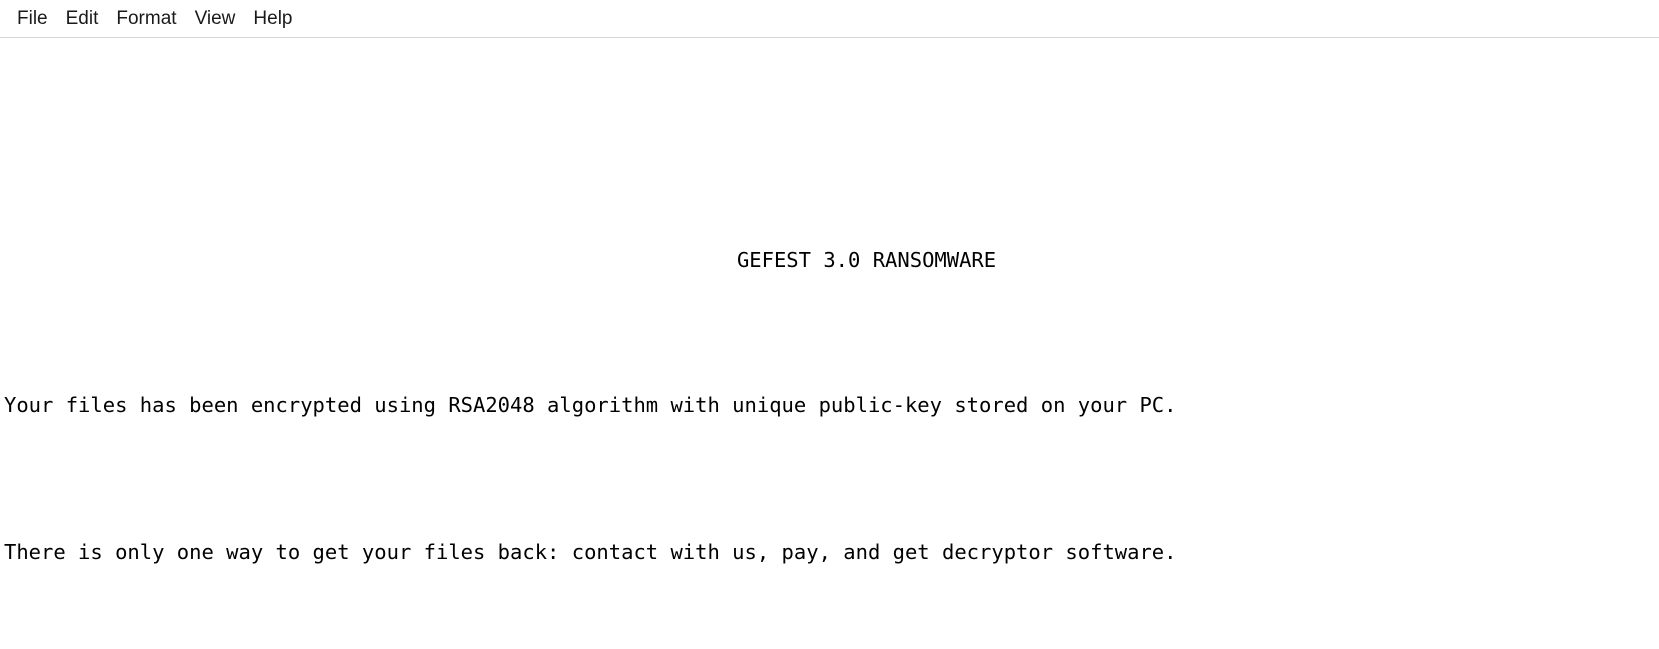 This screenshot has width=1659, height=649. I want to click on menu-item-file: File, so click(32, 18).